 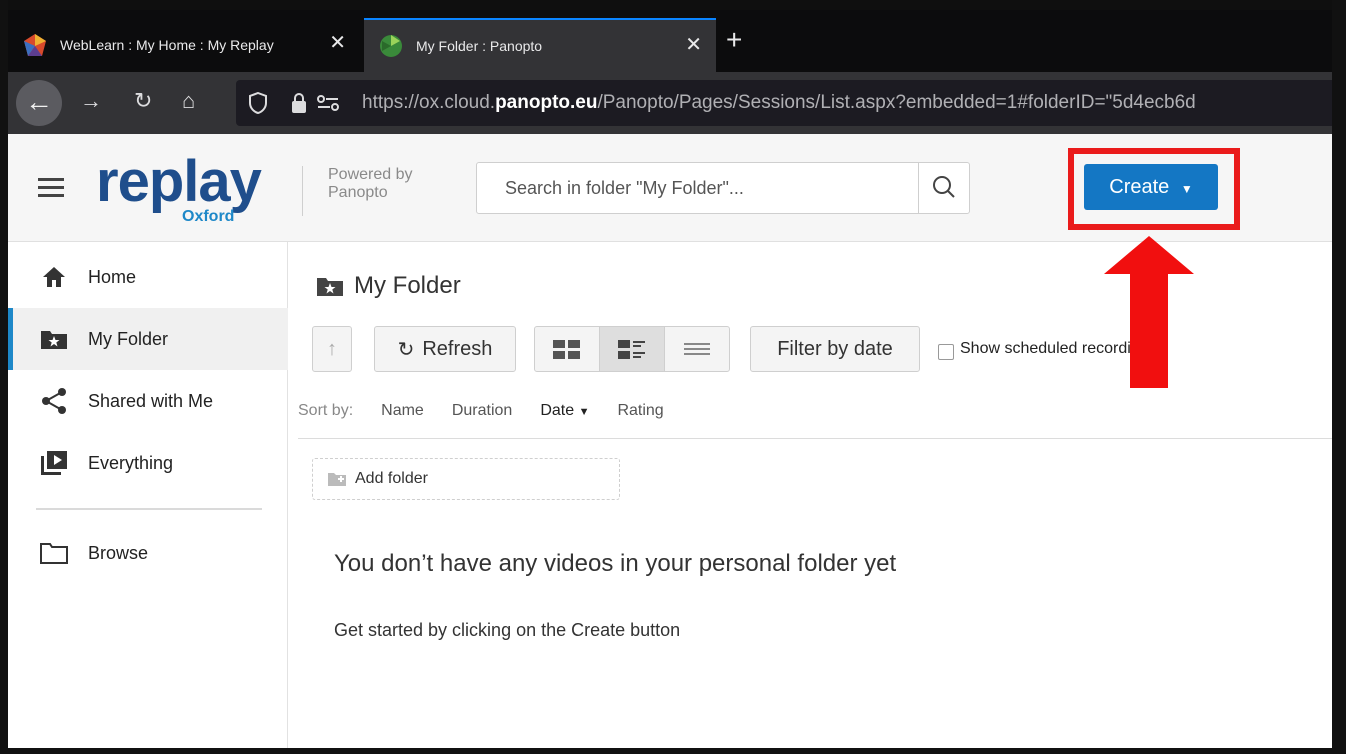 What do you see at coordinates (466, 479) in the screenshot?
I see `add-folder-button: Add folder` at bounding box center [466, 479].